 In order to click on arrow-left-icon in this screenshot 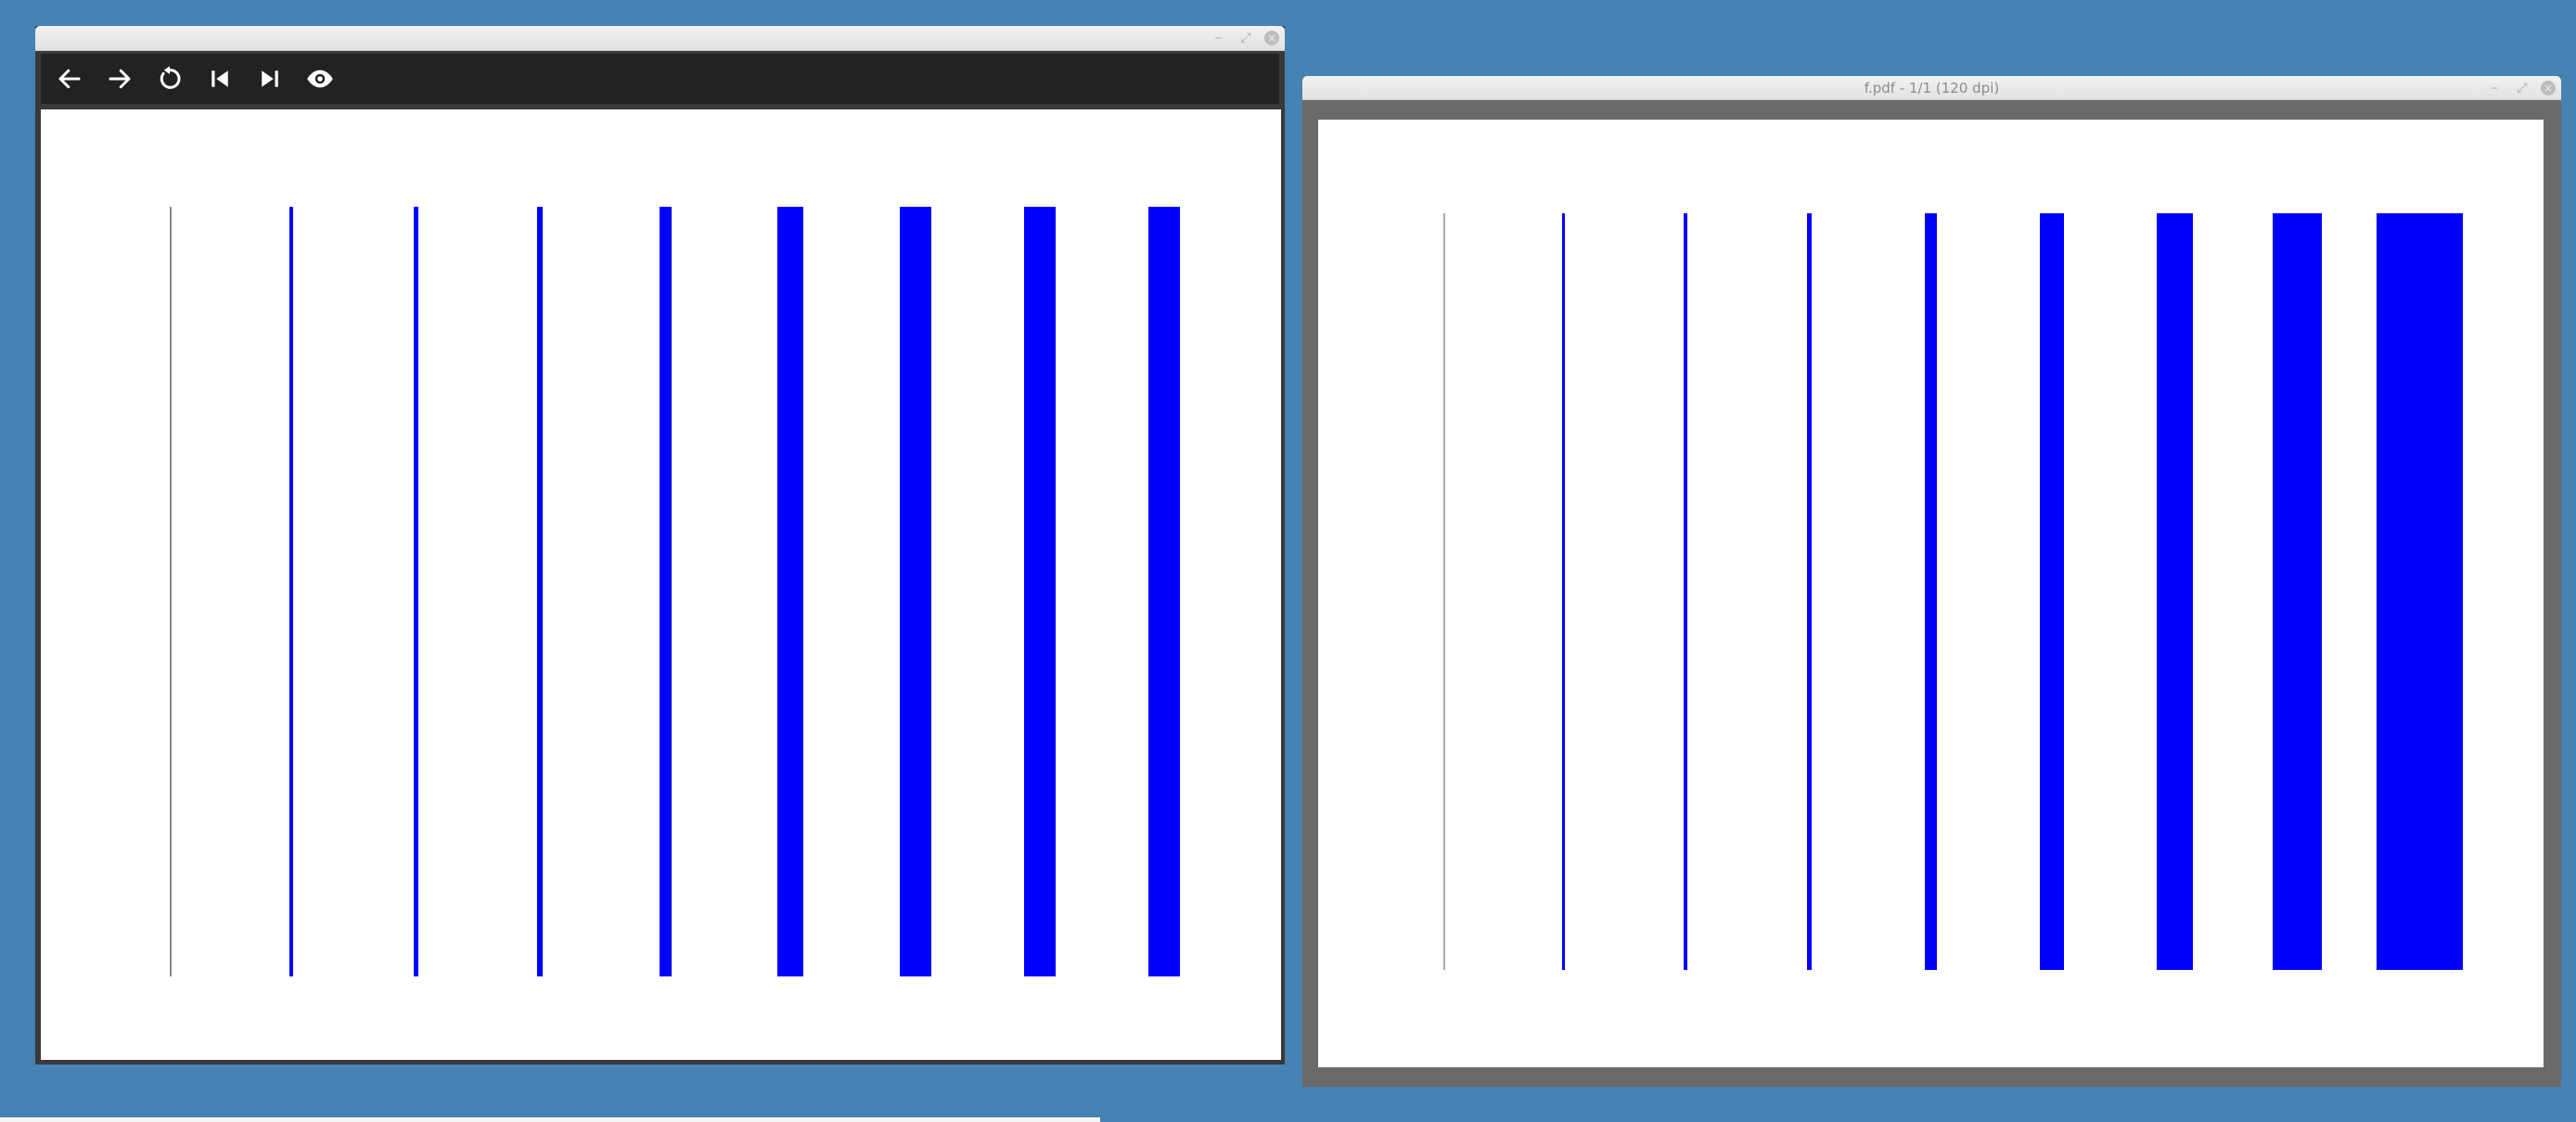, I will do `click(69, 79)`.